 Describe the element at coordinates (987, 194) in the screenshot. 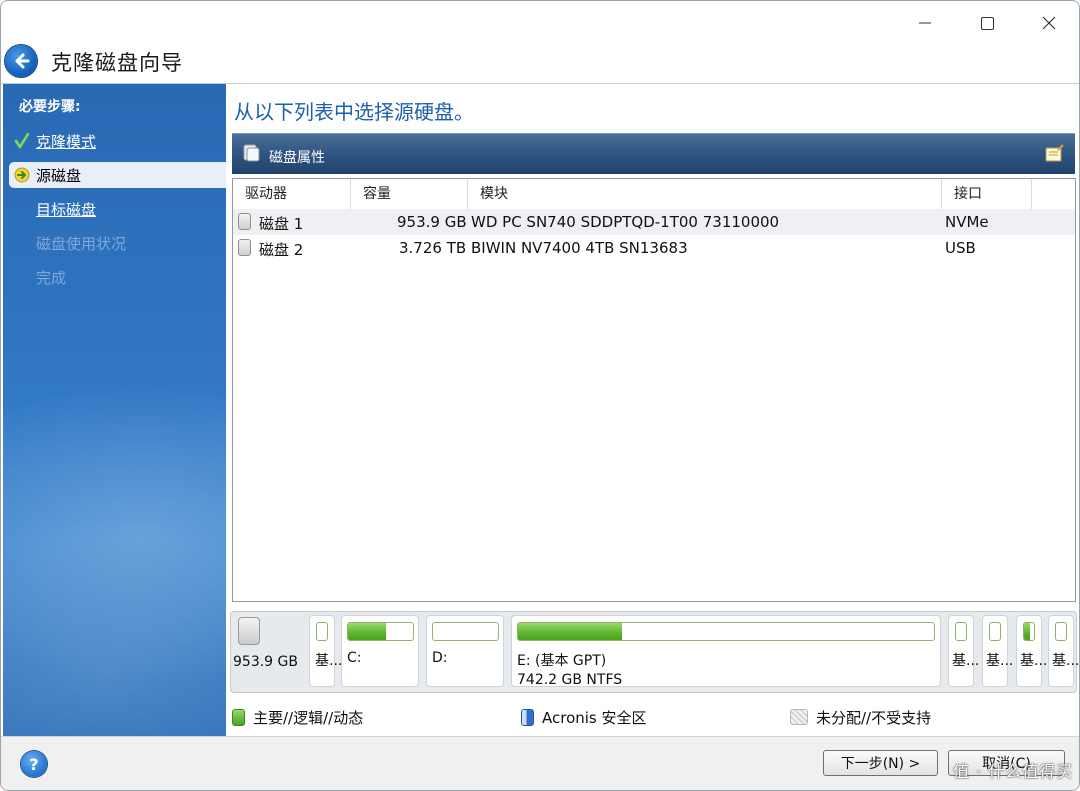

I see `column-header-interface: 接口` at that location.